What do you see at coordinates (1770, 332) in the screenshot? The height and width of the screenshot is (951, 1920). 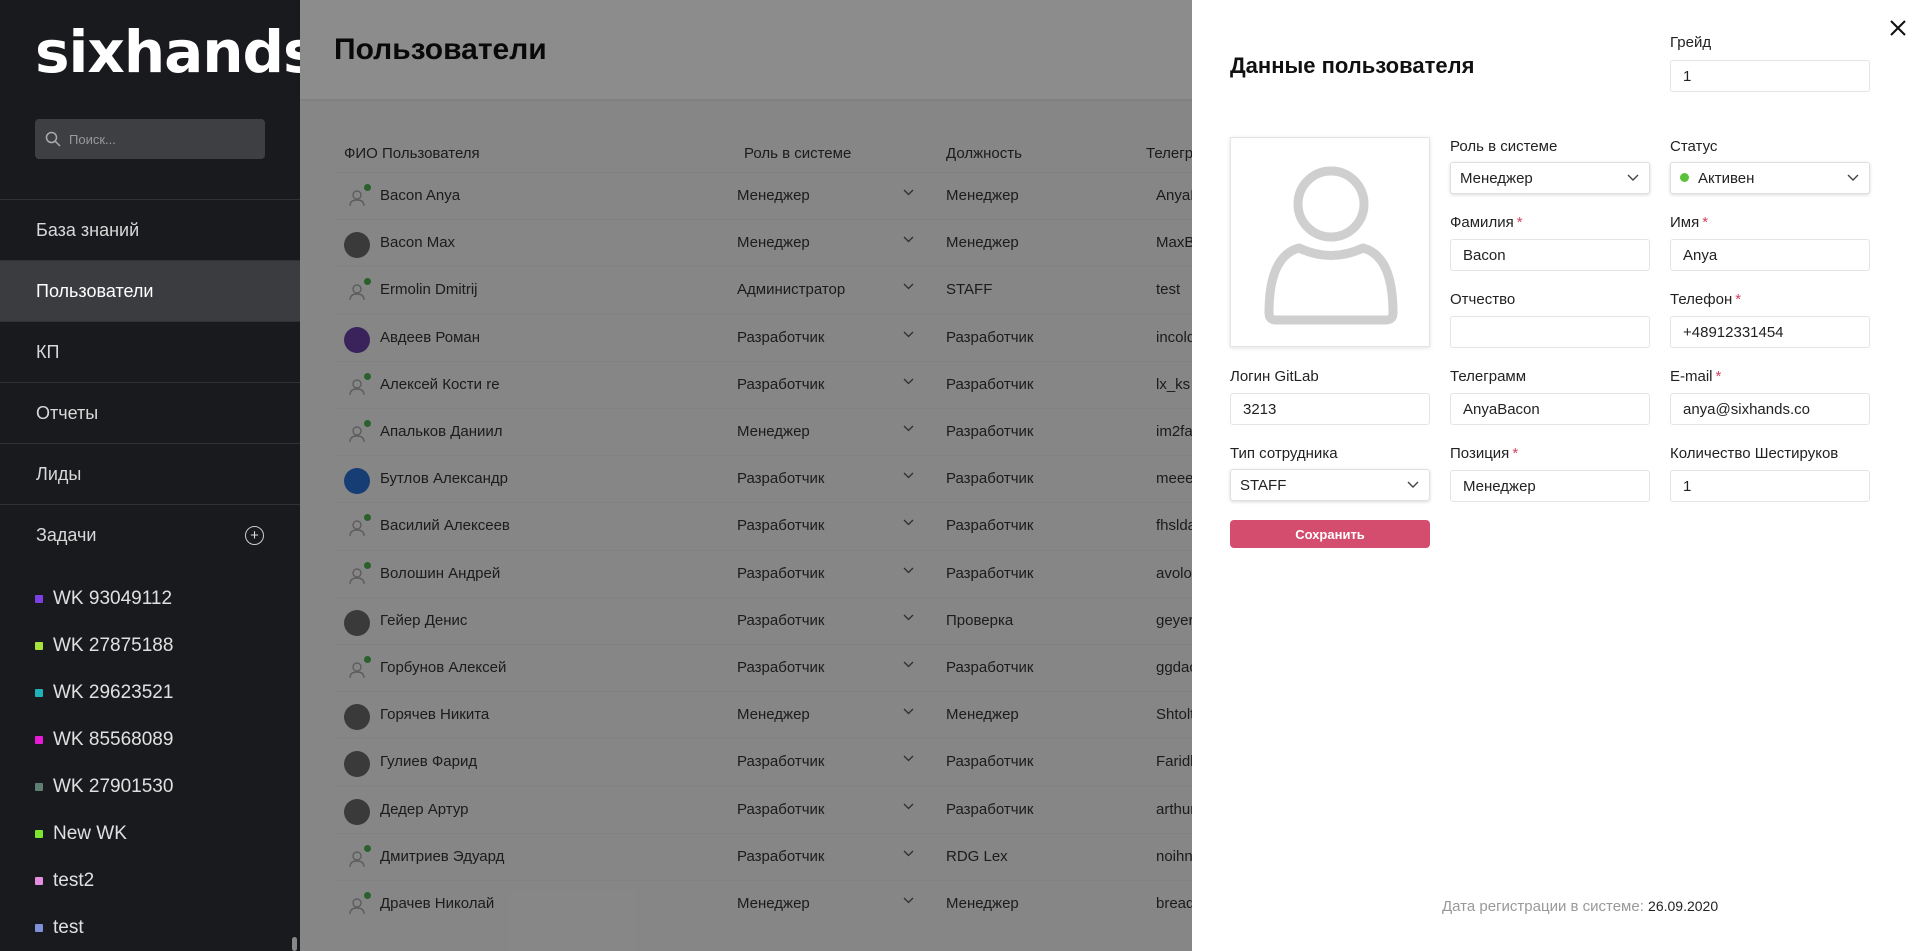 I see `phone-field: +48912331454` at bounding box center [1770, 332].